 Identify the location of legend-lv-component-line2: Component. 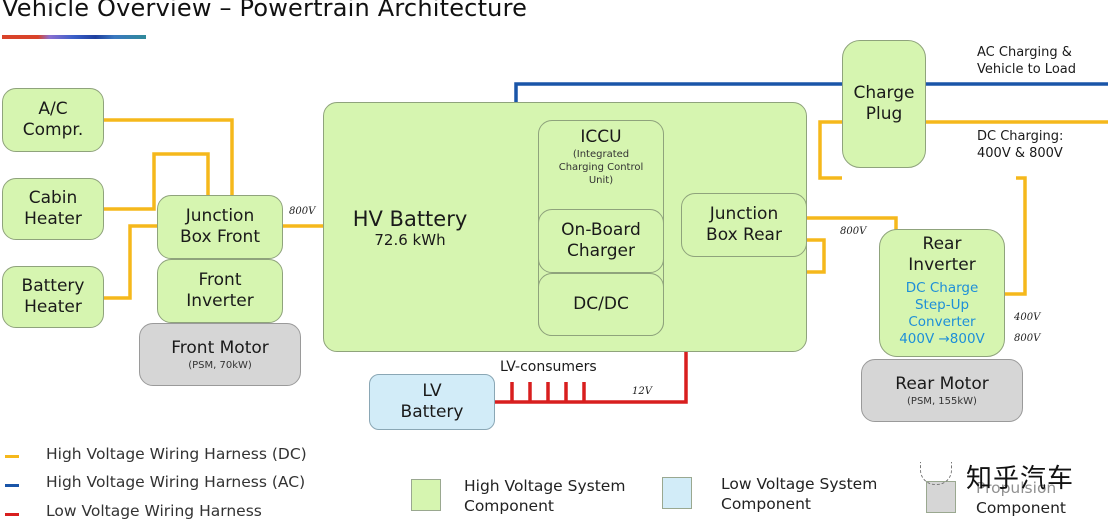
(766, 504).